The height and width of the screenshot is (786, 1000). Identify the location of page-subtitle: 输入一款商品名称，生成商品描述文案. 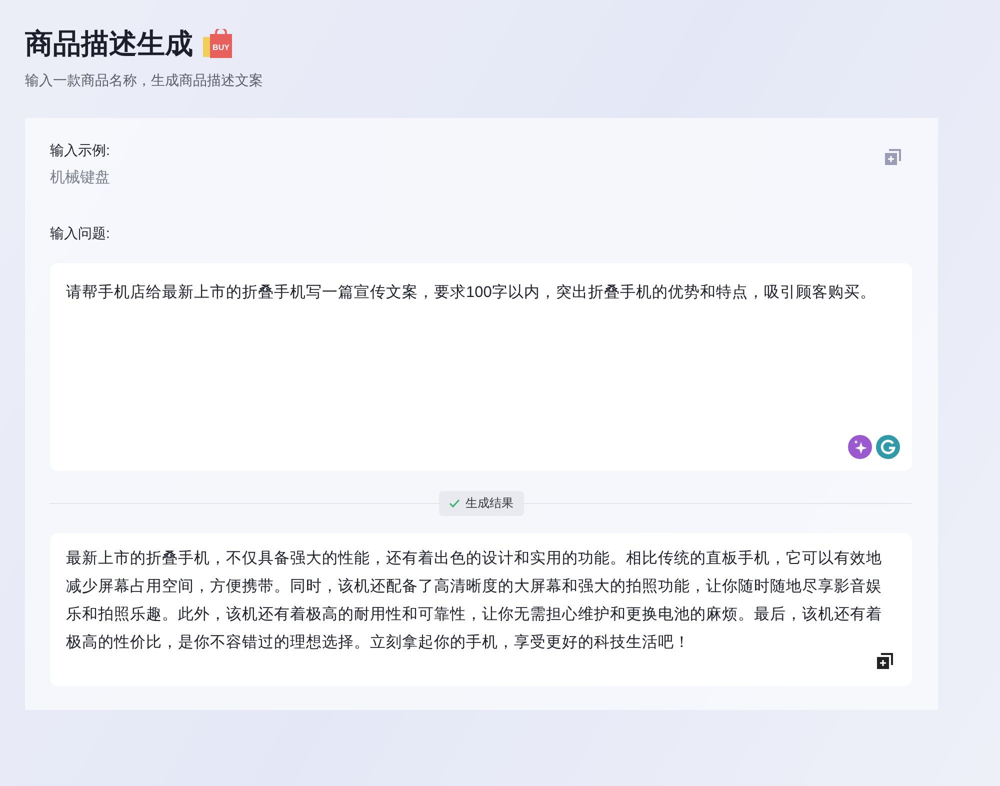
(144, 81).